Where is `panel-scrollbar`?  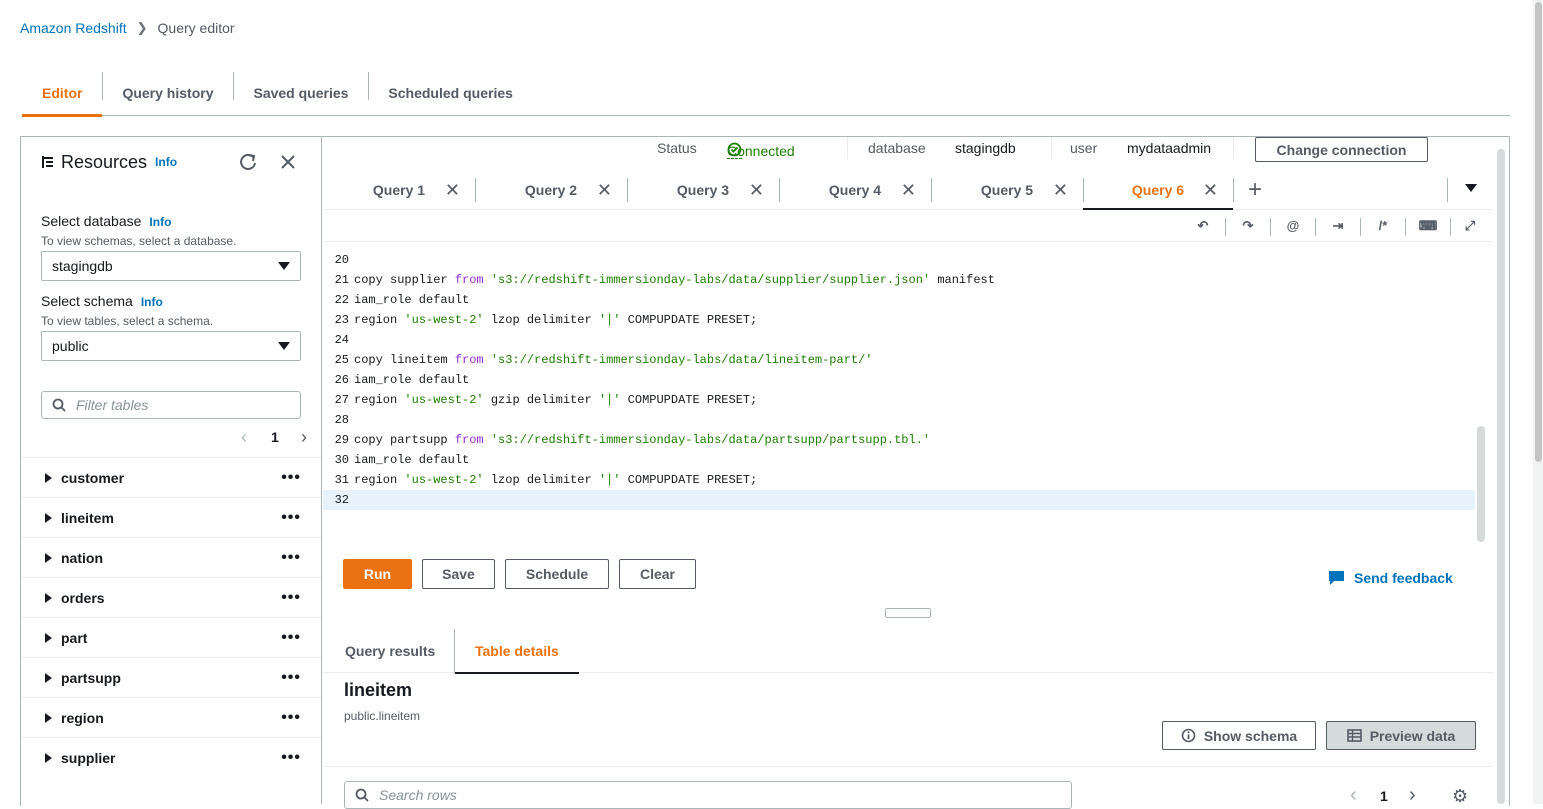 panel-scrollbar is located at coordinates (1501, 470).